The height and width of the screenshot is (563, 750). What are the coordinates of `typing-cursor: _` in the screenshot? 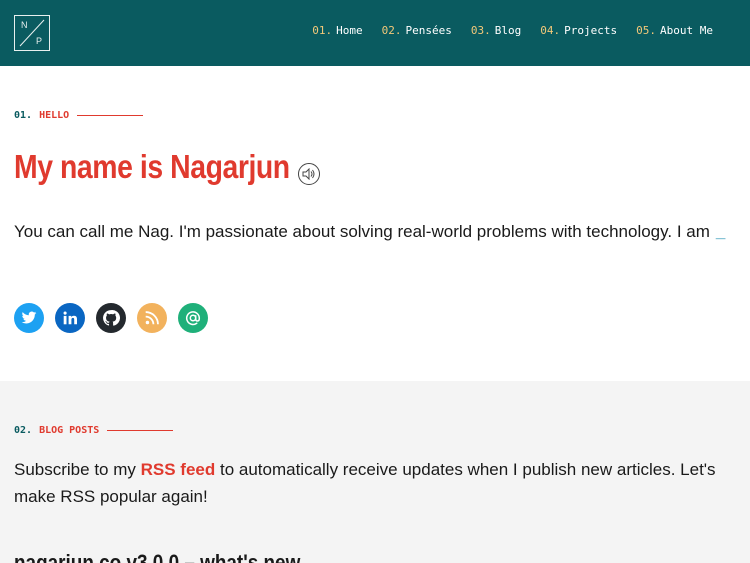 It's located at (720, 231).